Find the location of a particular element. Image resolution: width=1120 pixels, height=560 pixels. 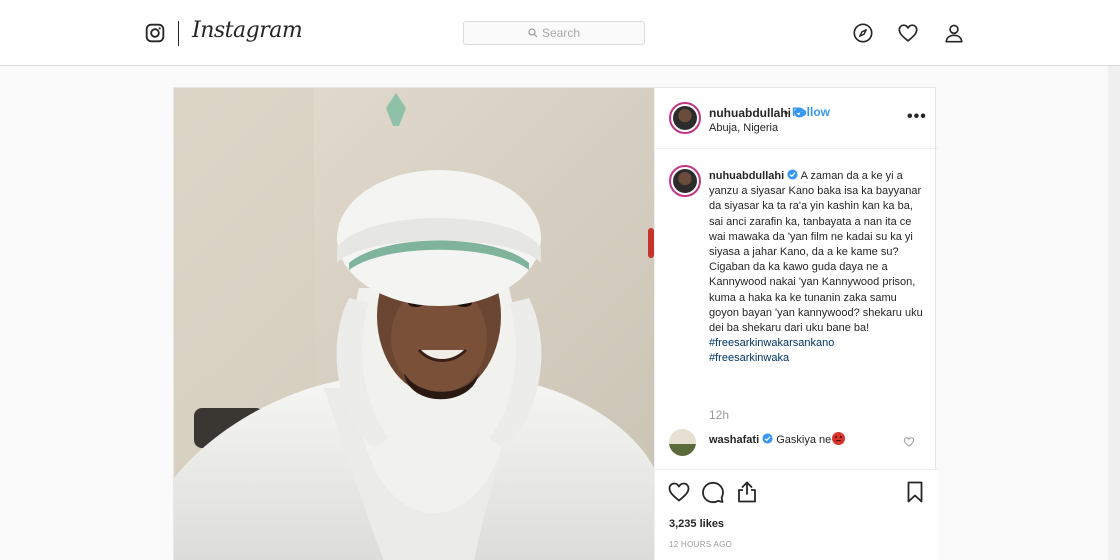

post-actions: 3,235 likes 12 HOURS AGO is located at coordinates (796, 514).